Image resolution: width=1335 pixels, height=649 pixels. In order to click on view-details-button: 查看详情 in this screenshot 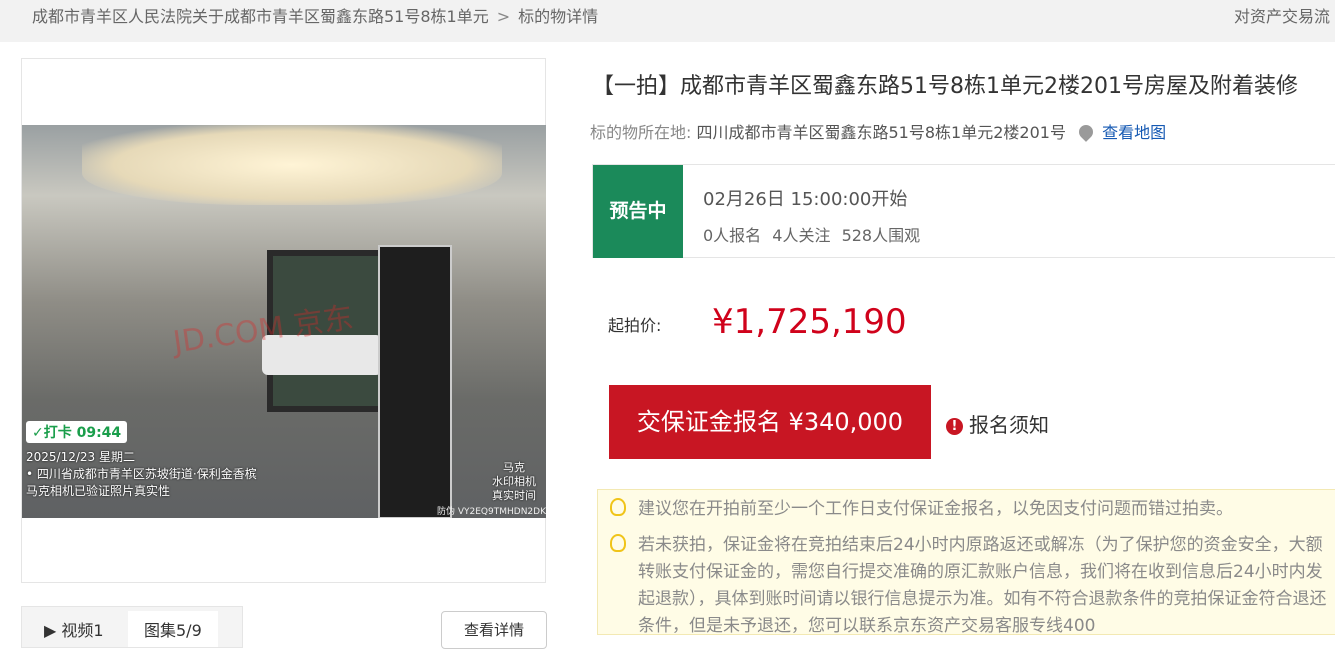, I will do `click(494, 630)`.